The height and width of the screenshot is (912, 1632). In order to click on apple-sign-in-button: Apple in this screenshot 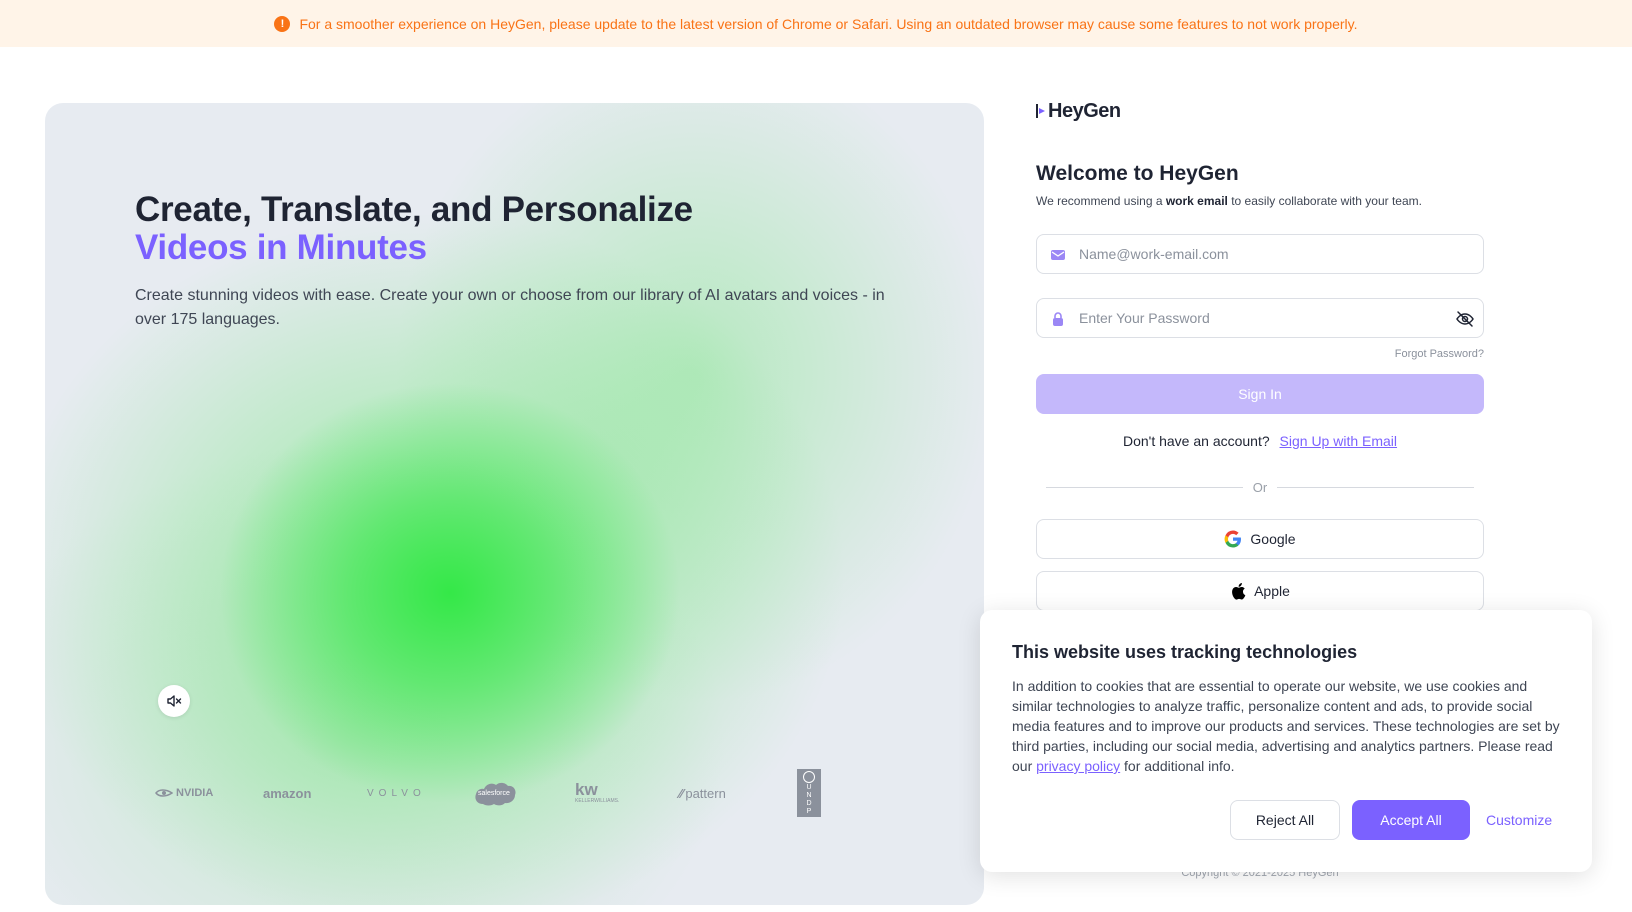, I will do `click(1260, 591)`.